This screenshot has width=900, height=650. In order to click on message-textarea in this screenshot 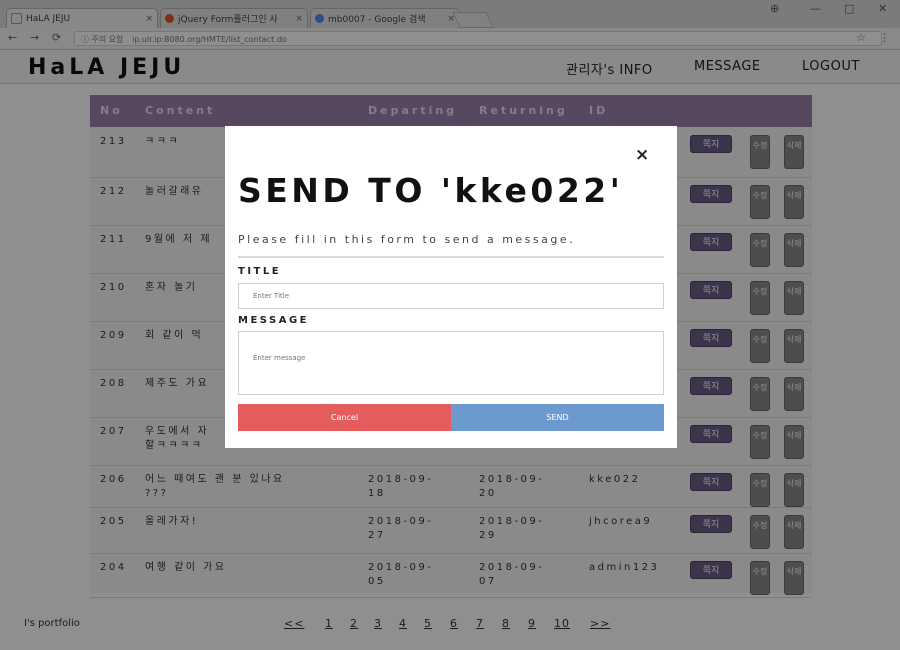, I will do `click(451, 363)`.